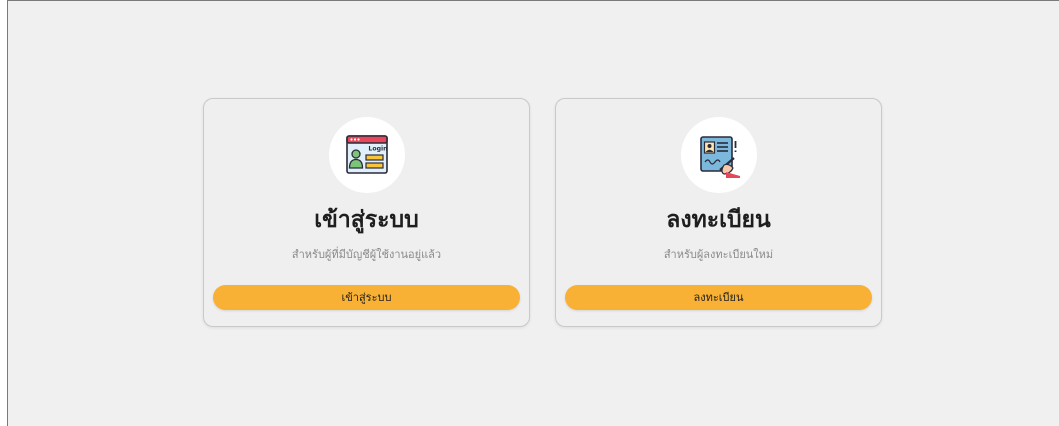 The height and width of the screenshot is (426, 1059). I want to click on login-card-subtitle: สำหรับผู้ที่มีบัญชีผู้ใช้งานอยู่แล้ว, so click(366, 254).